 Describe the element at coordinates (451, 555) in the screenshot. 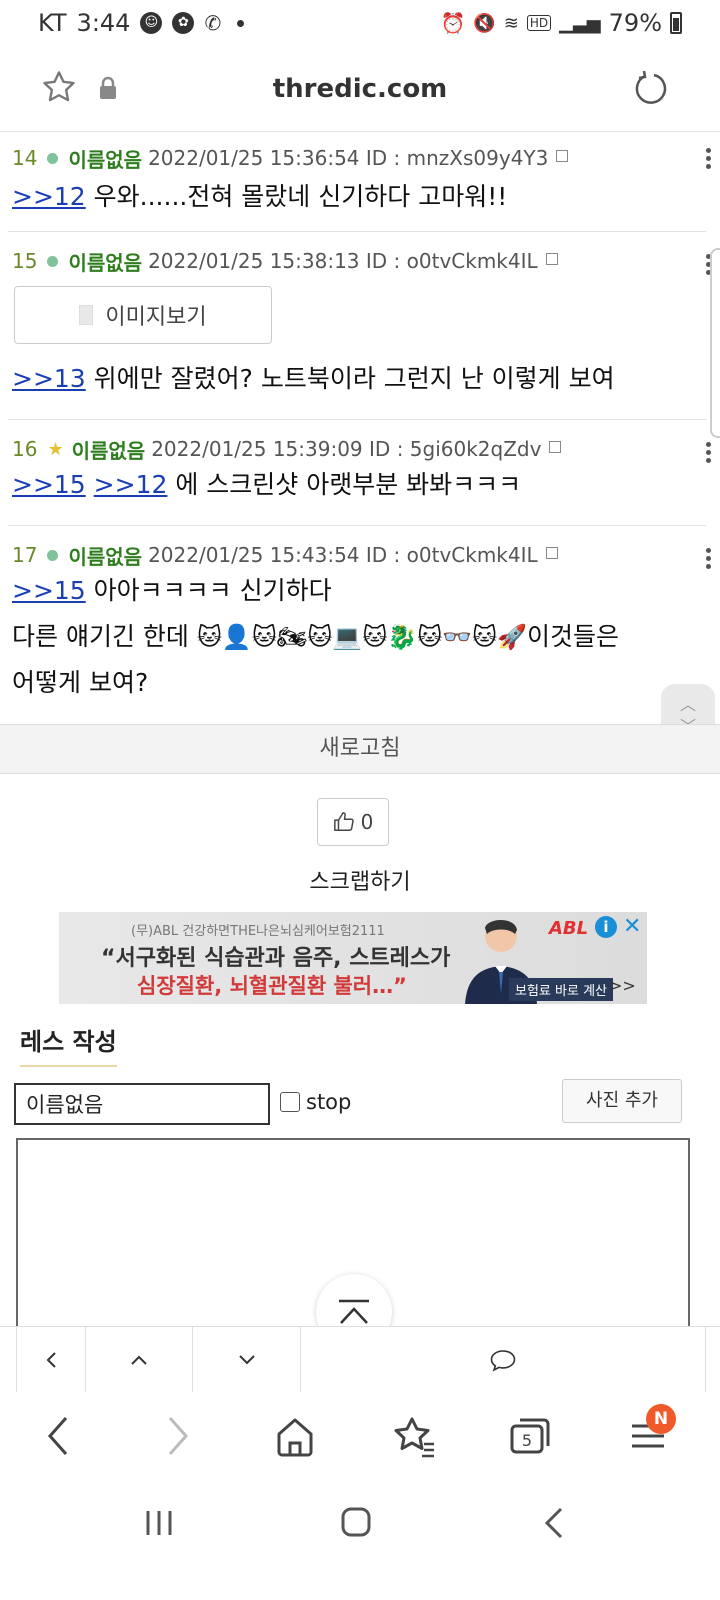

I see `poster-id: ID : o0tvCkmk4IL` at that location.